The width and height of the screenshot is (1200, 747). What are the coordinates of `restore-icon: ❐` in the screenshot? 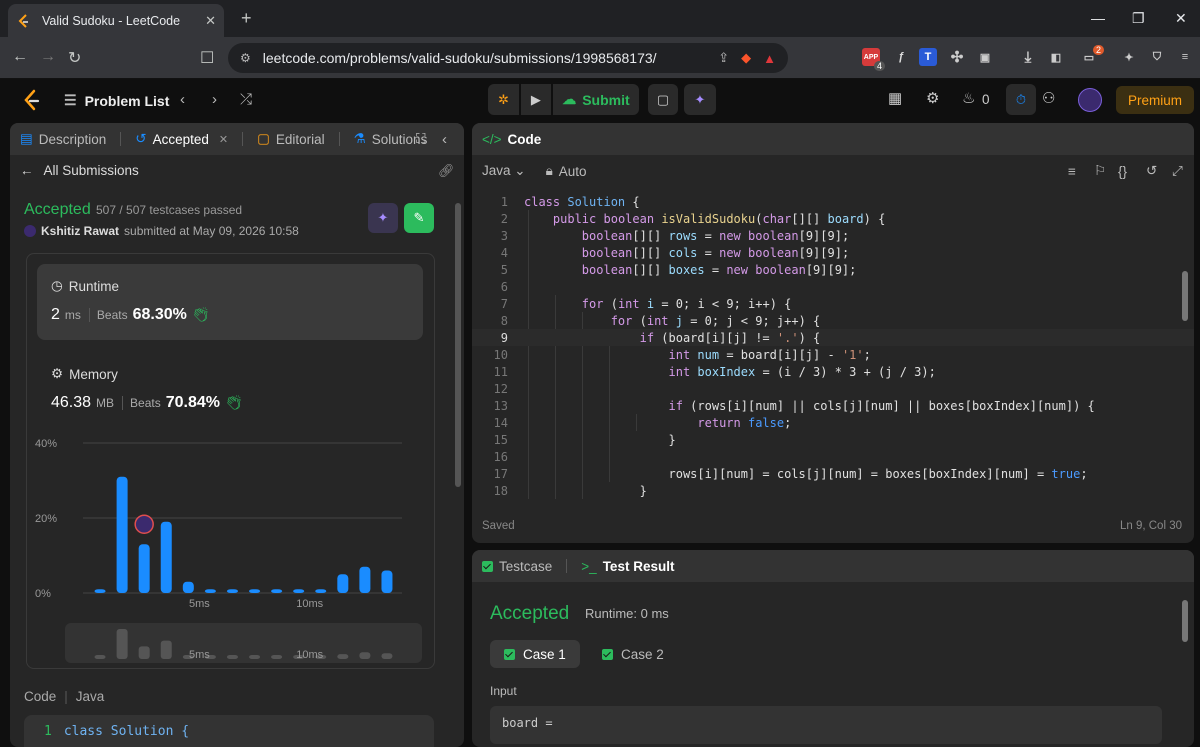 It's located at (1138, 18).